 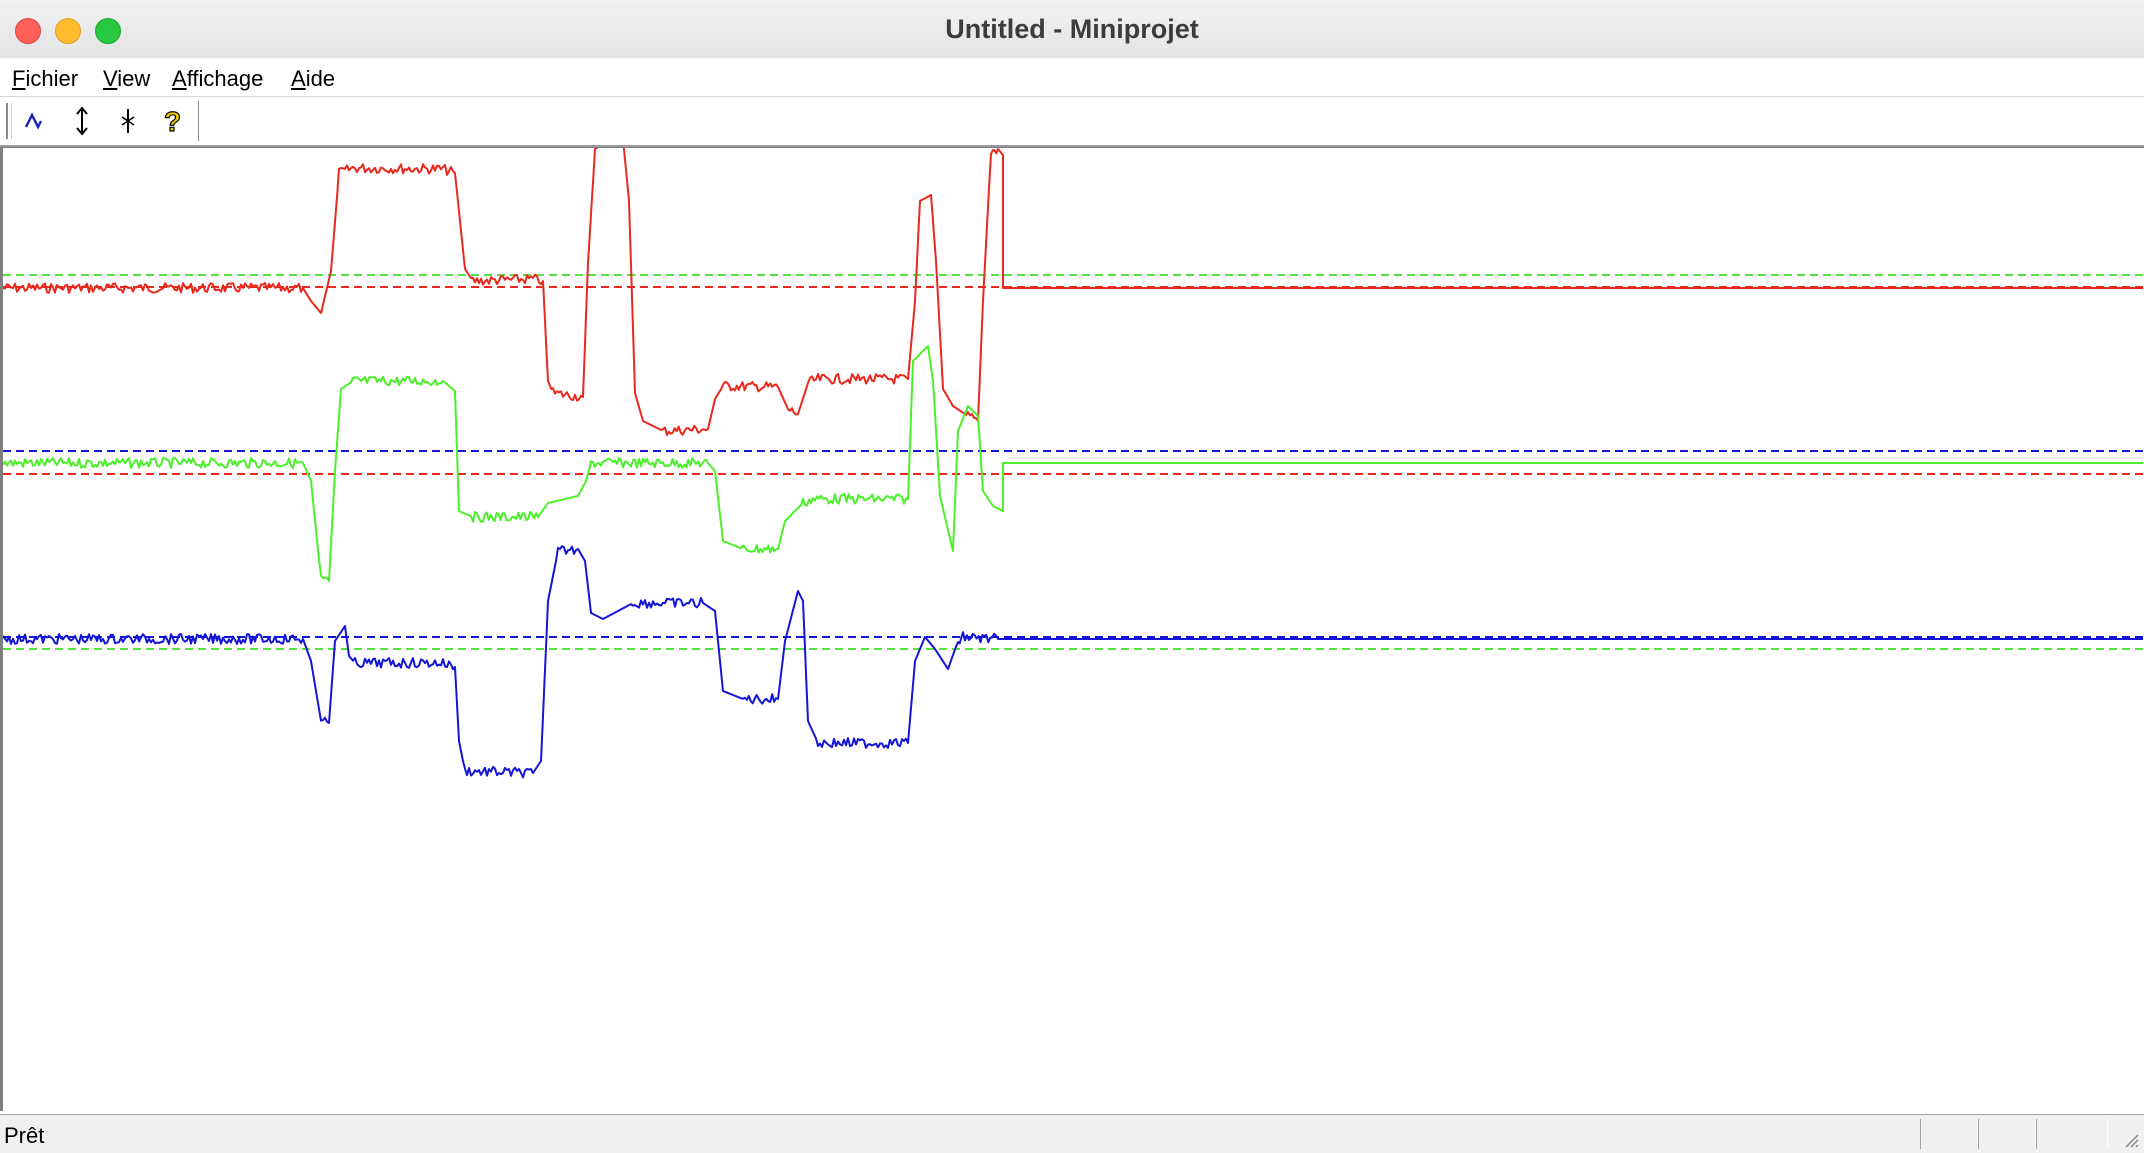 What do you see at coordinates (128, 121) in the screenshot?
I see `cursor-marker-icon` at bounding box center [128, 121].